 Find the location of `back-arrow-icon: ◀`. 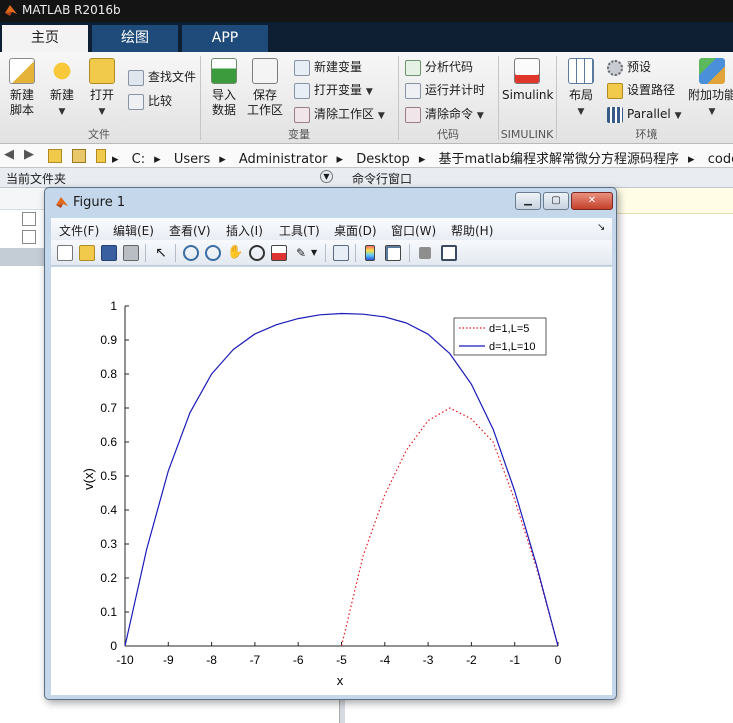

back-arrow-icon: ◀ is located at coordinates (9, 154).